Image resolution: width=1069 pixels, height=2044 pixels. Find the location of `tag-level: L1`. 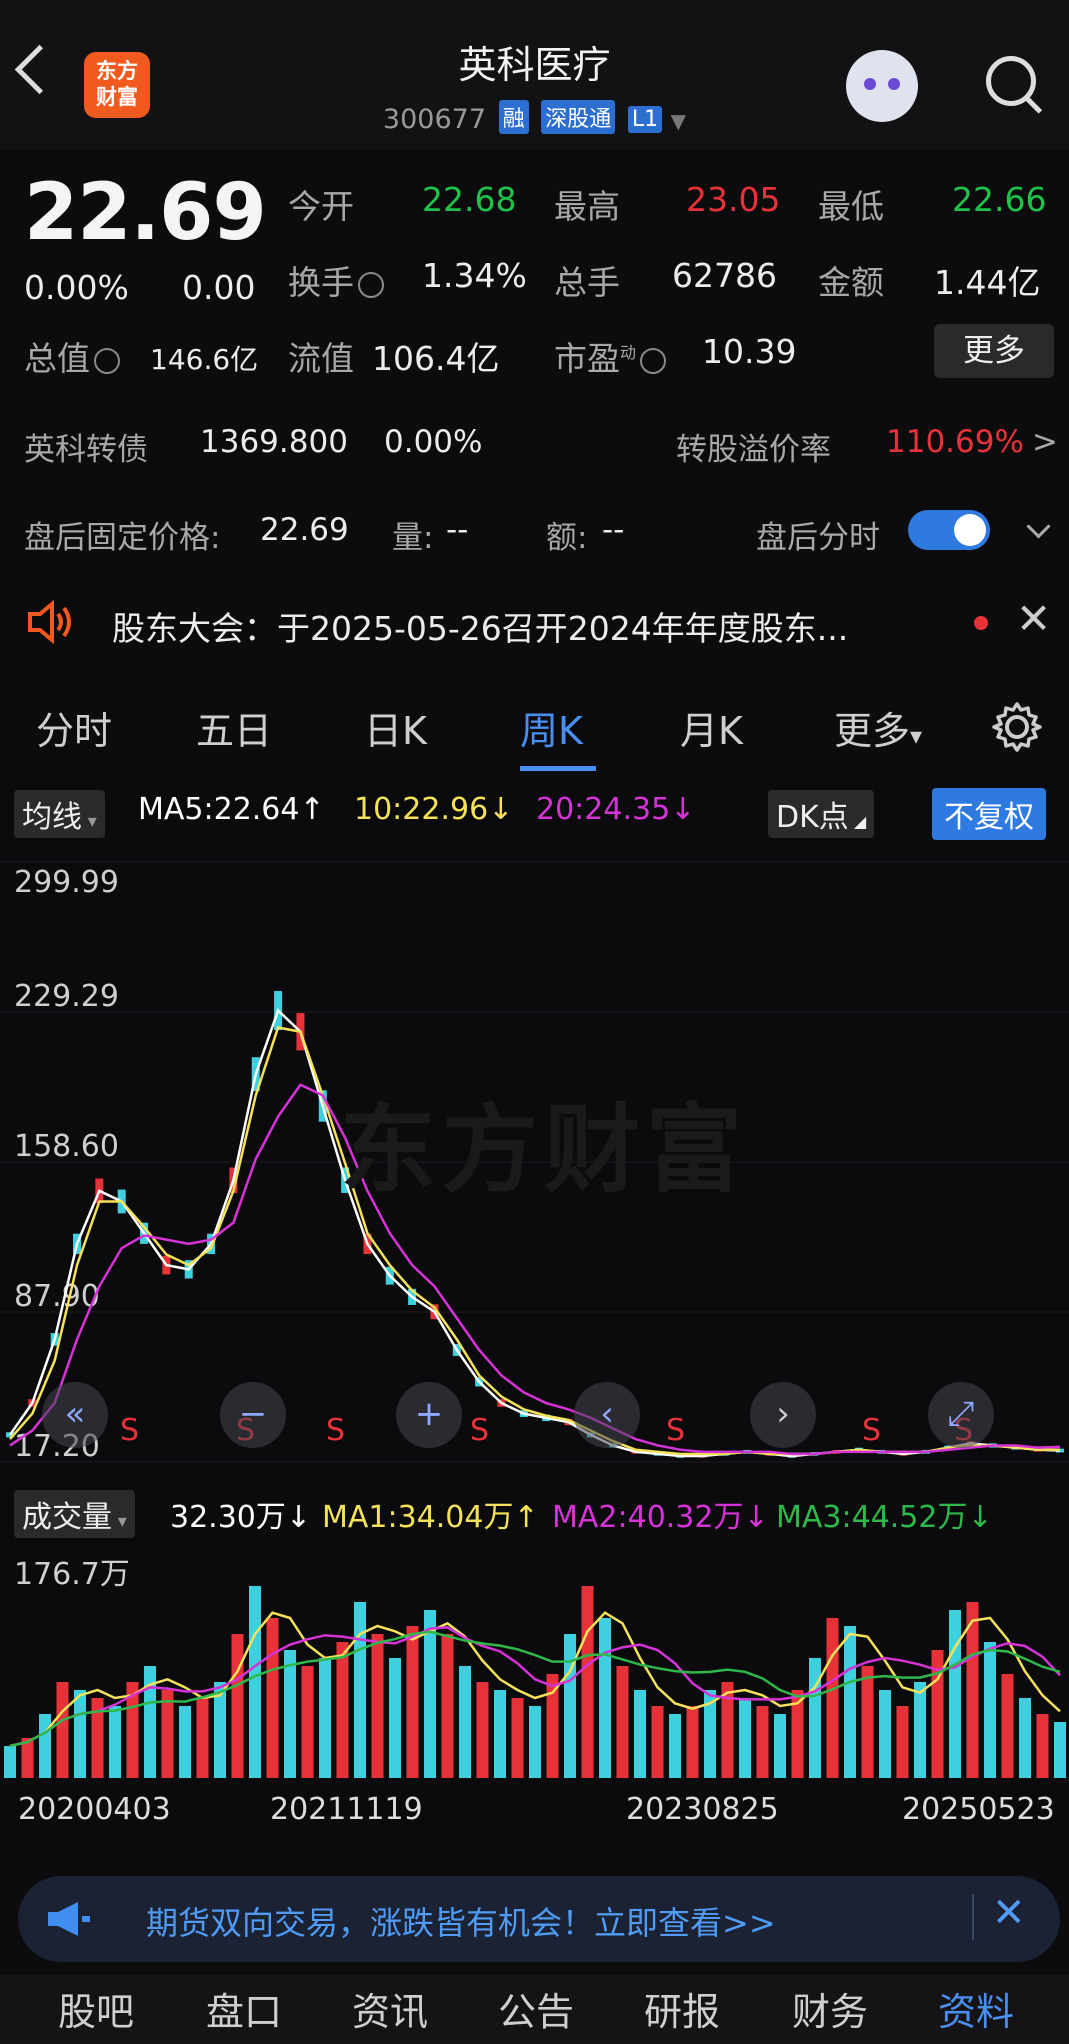

tag-level: L1 is located at coordinates (645, 119).